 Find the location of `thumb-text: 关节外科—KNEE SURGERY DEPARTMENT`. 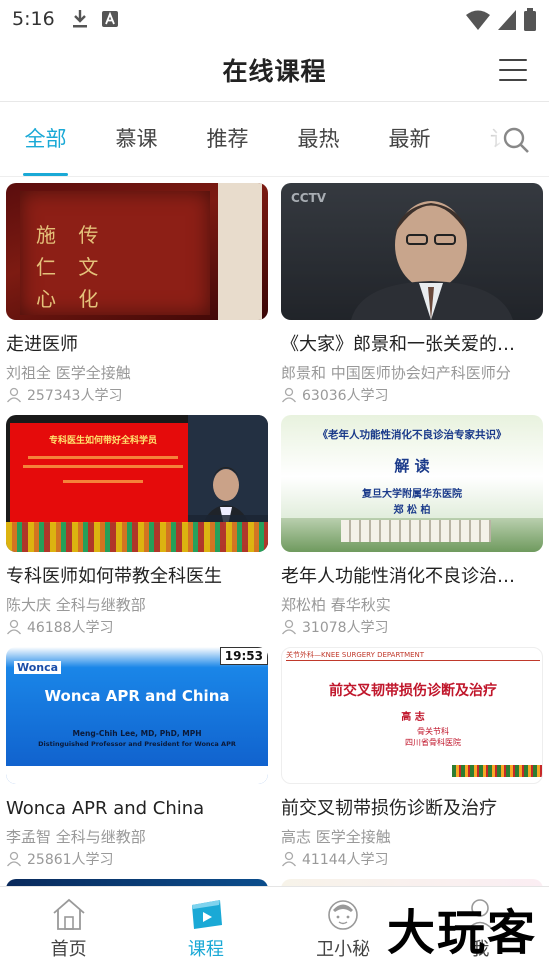

thumb-text: 关节外科—KNEE SURGERY DEPARTMENT is located at coordinates (413, 655).